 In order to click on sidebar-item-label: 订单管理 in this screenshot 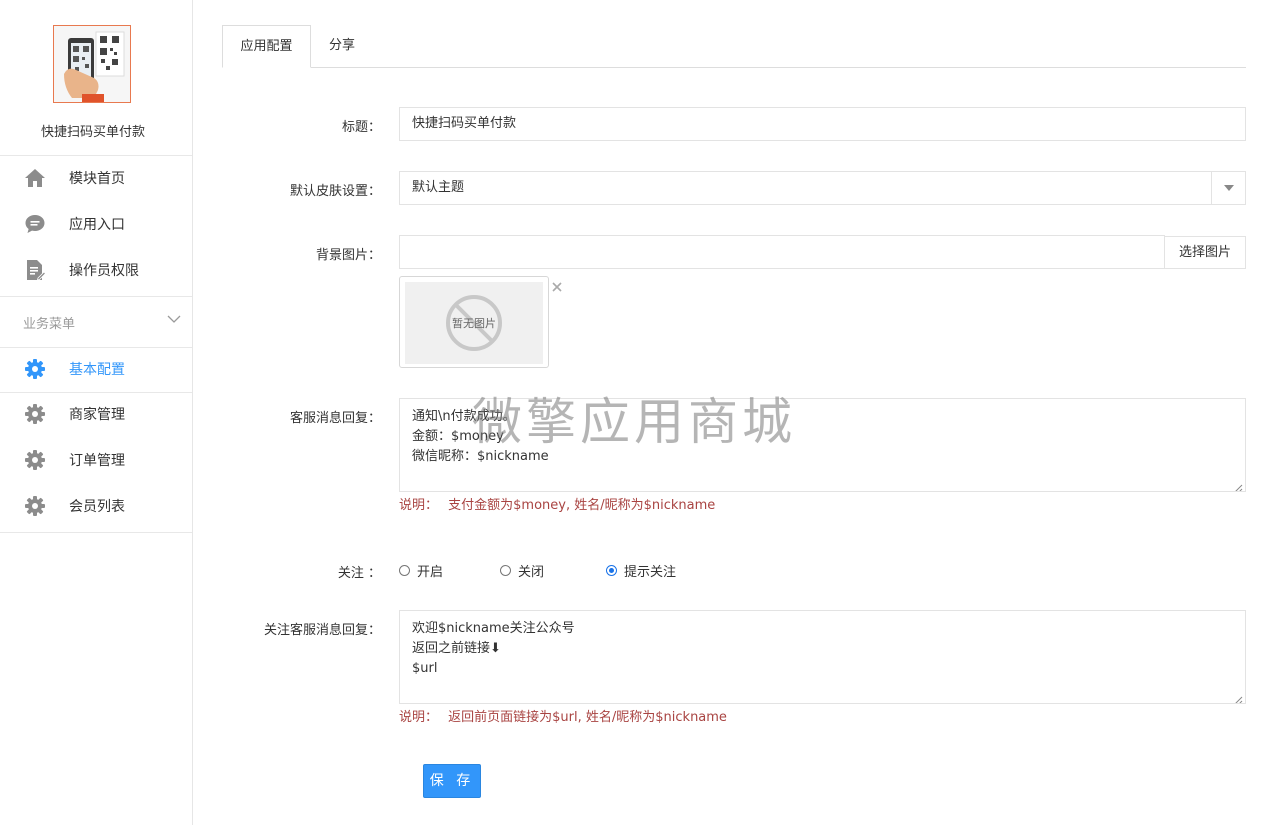, I will do `click(97, 461)`.